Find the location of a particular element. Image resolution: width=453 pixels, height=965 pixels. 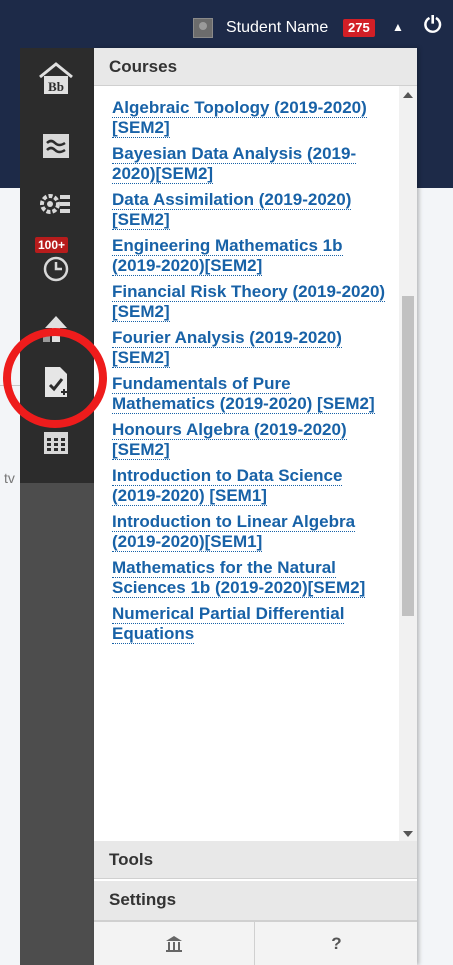

course-link: Data Assimilation (2019-2020)[SEM2] is located at coordinates (232, 210).